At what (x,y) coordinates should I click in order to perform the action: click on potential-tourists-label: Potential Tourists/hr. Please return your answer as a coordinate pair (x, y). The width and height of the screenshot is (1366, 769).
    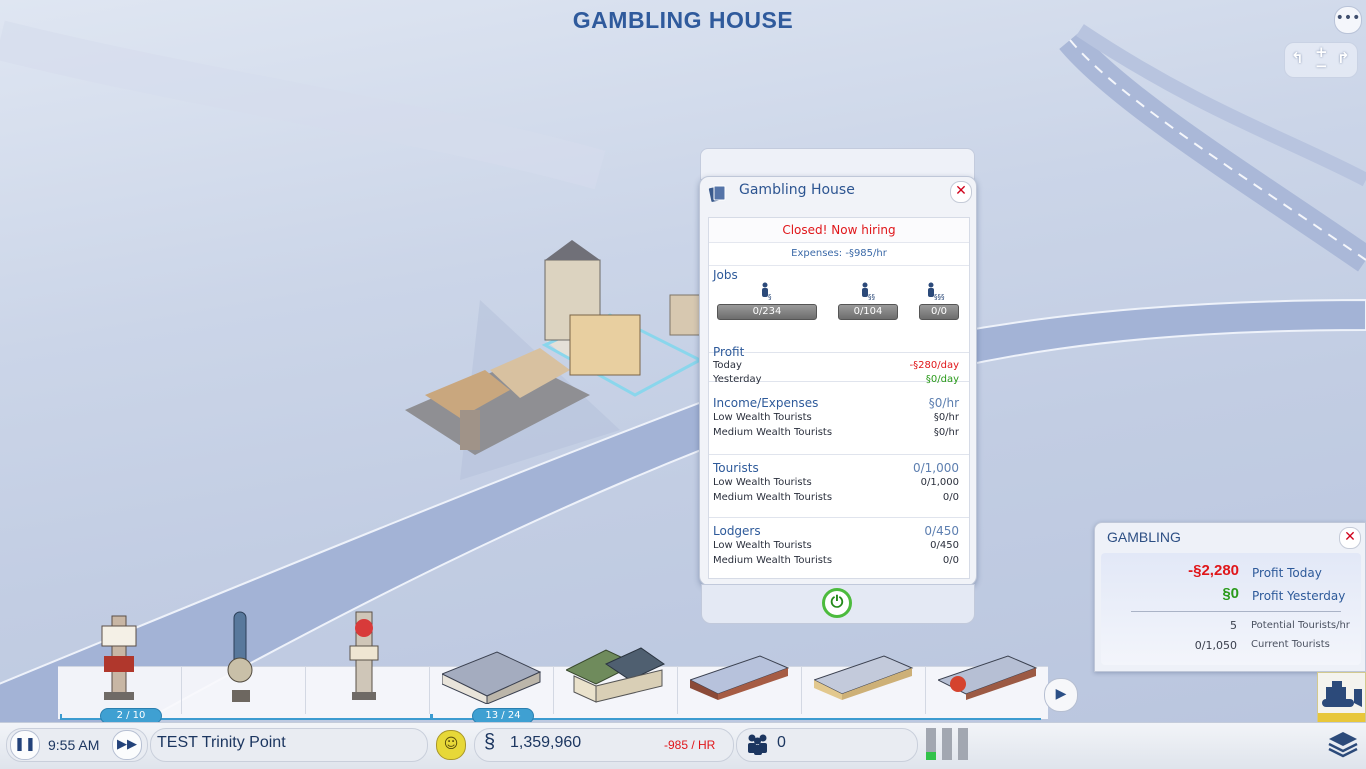
    Looking at the image, I should click on (1300, 625).